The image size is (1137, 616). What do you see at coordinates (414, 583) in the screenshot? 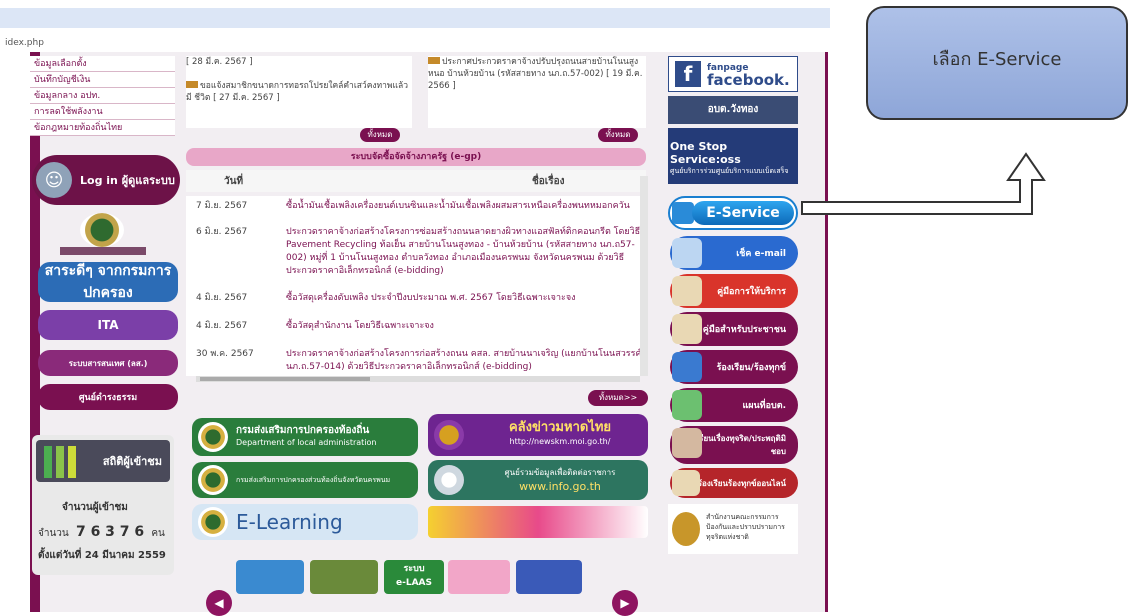
I see `laas-label: e-LAAS` at bounding box center [414, 583].